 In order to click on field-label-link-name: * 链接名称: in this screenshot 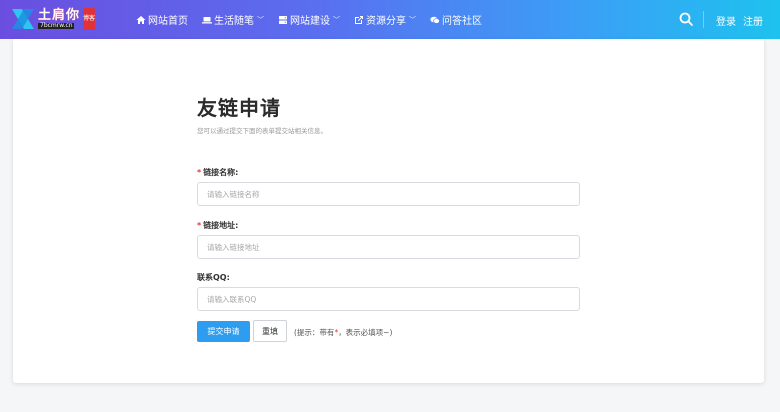, I will do `click(217, 172)`.